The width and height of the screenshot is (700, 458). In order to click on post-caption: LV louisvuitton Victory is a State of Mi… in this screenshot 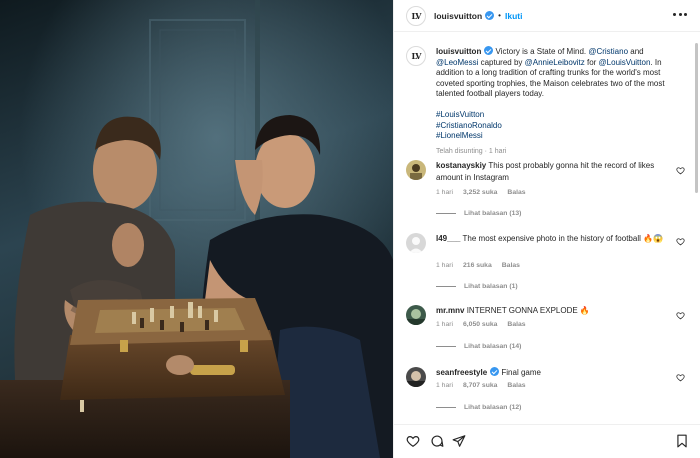, I will do `click(548, 101)`.